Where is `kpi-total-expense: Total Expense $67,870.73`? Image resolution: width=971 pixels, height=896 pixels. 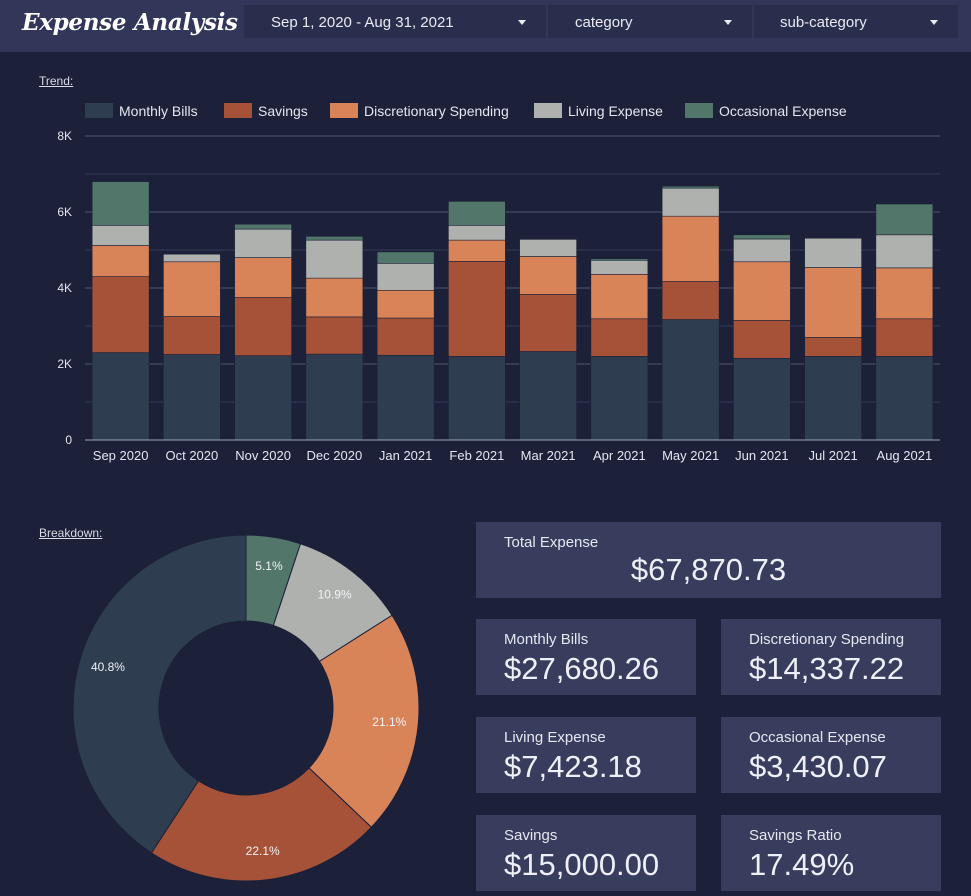 kpi-total-expense: Total Expense $67,870.73 is located at coordinates (708, 560).